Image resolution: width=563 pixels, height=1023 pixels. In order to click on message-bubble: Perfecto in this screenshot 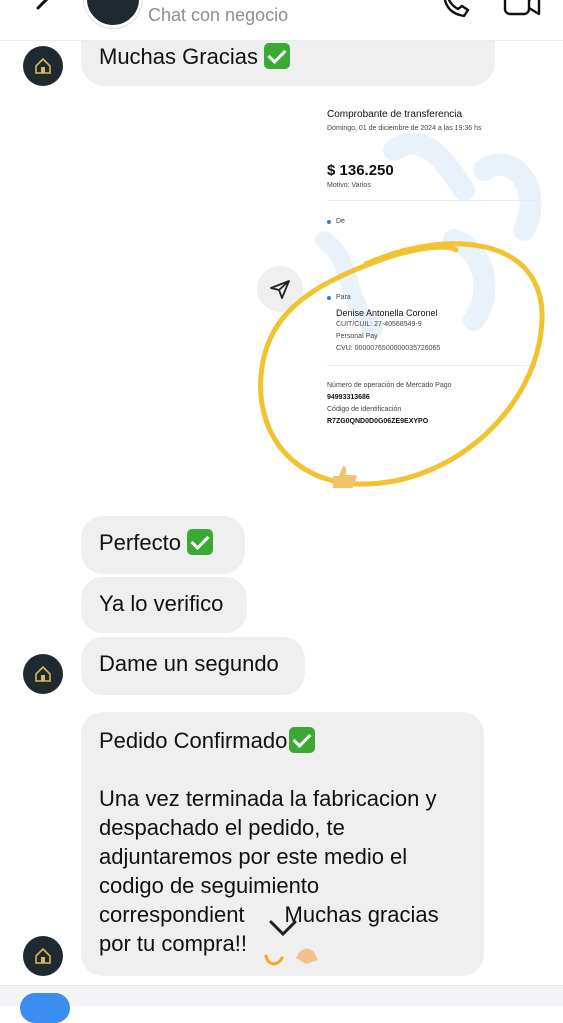, I will do `click(163, 545)`.